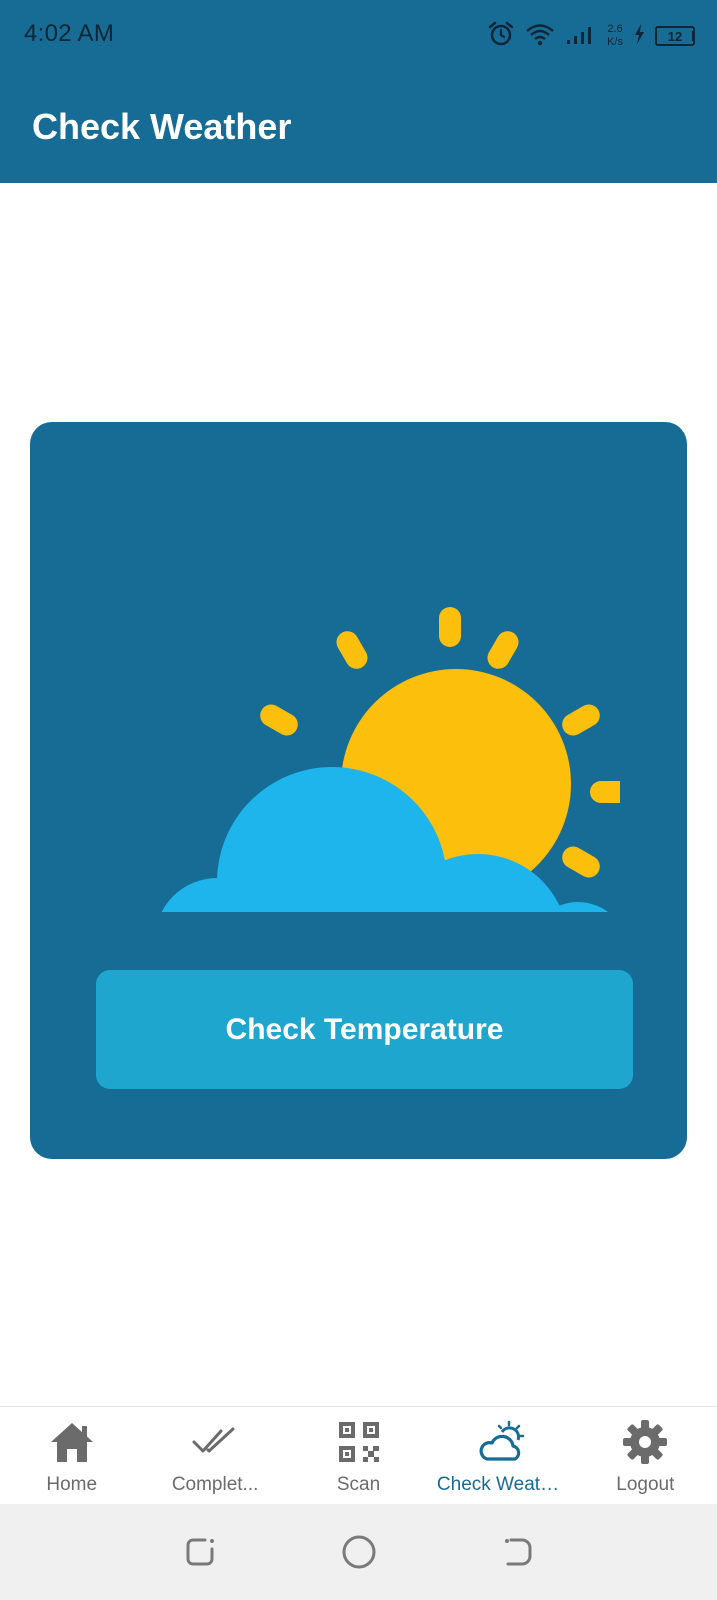  What do you see at coordinates (200, 1552) in the screenshot?
I see `recents-icon` at bounding box center [200, 1552].